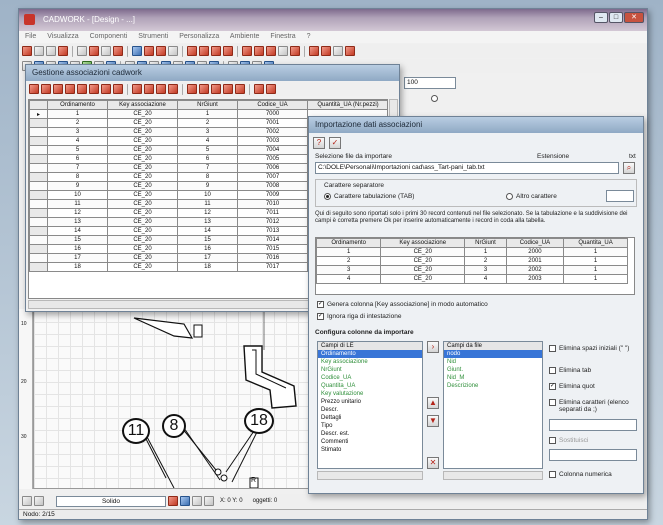 Image resolution: width=663 pixels, height=525 pixels. What do you see at coordinates (320, 316) in the screenshot?
I see `opt-ignore-checkbox: ✓` at bounding box center [320, 316].